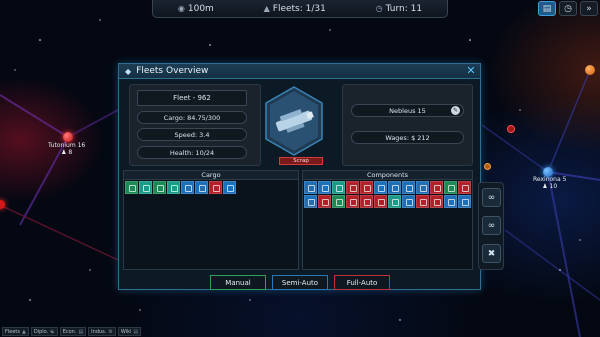 This screenshot has height=337, width=600. What do you see at coordinates (590, 70) in the screenshot?
I see `planet-orange` at bounding box center [590, 70].